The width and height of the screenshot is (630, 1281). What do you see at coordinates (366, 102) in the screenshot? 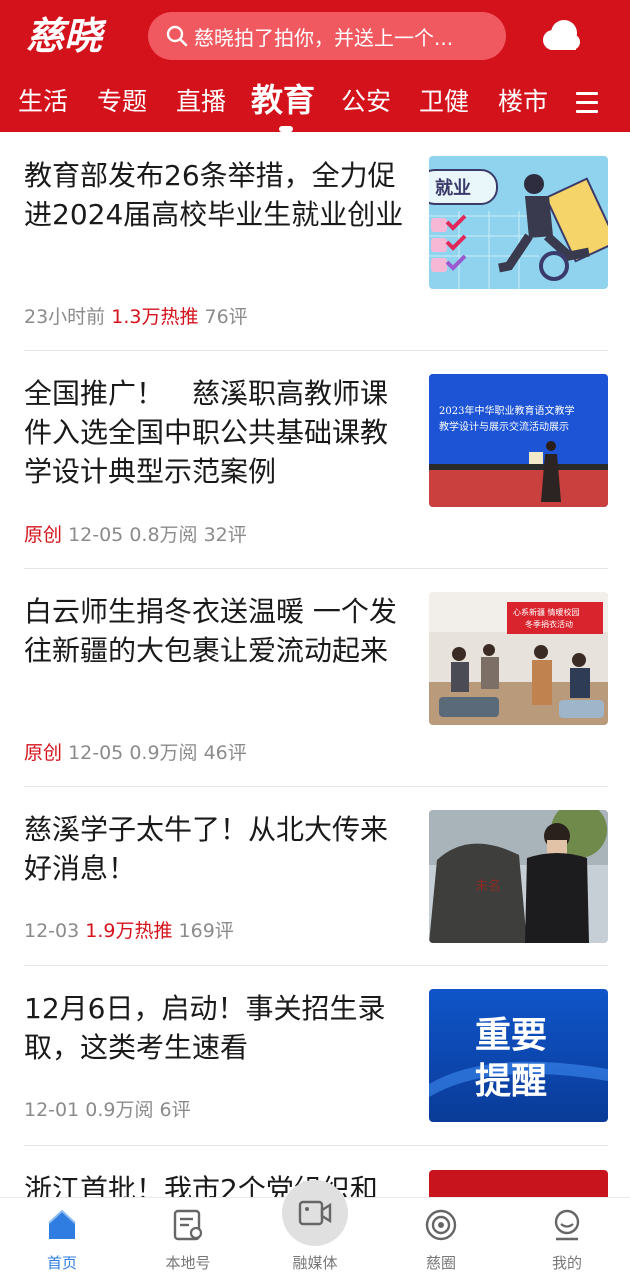
I see `tab-police: 公安` at bounding box center [366, 102].